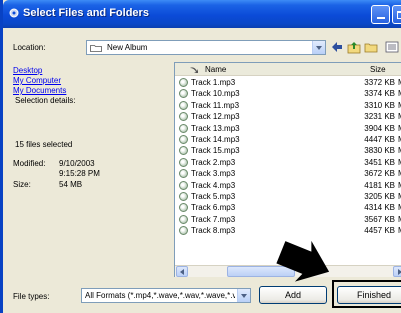 The width and height of the screenshot is (401, 313). What do you see at coordinates (14, 13) in the screenshot?
I see `app-icon` at bounding box center [14, 13].